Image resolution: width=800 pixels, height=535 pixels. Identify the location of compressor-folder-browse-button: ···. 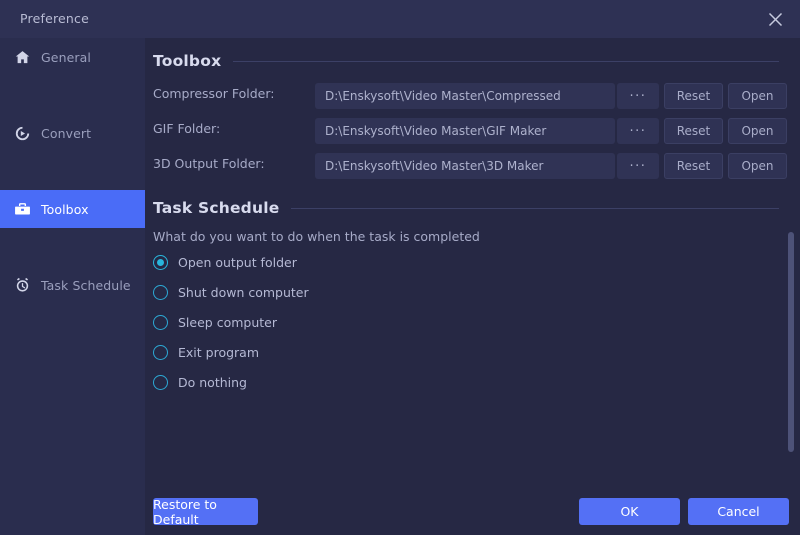
(638, 96).